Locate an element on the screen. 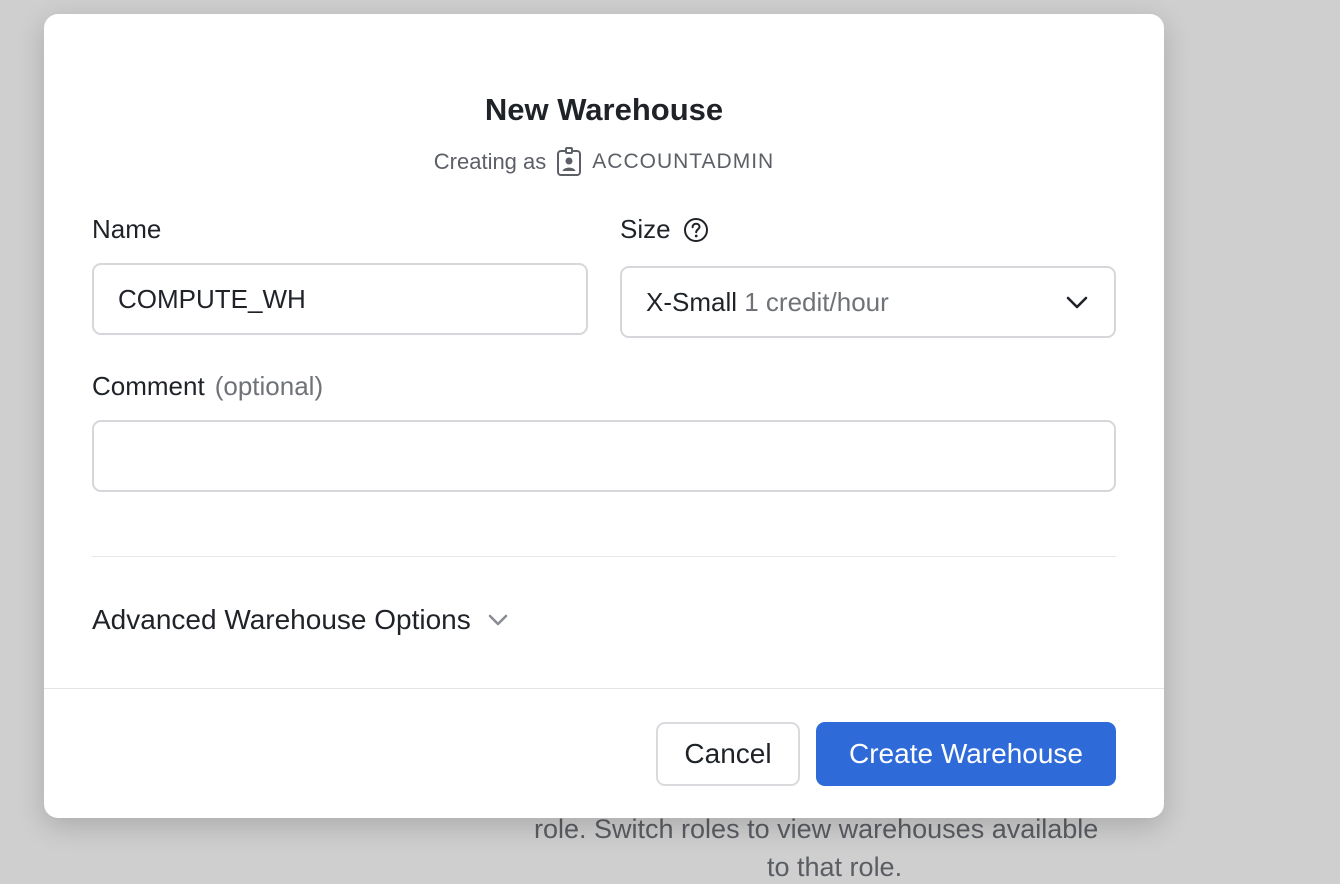 The image size is (1340, 884). size-value: X-Small is located at coordinates (692, 301).